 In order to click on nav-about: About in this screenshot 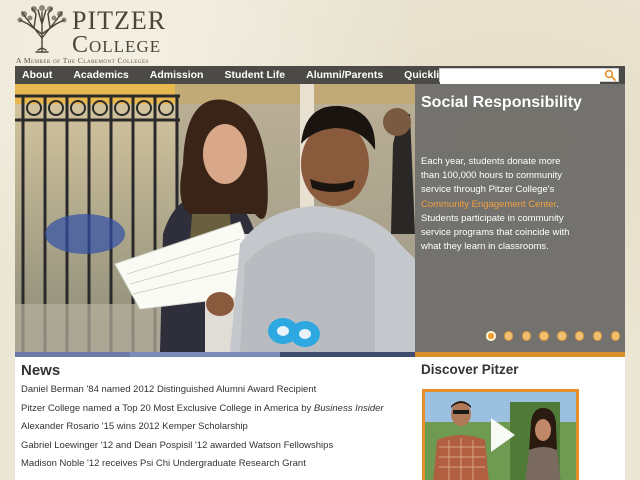, I will do `click(40, 75)`.